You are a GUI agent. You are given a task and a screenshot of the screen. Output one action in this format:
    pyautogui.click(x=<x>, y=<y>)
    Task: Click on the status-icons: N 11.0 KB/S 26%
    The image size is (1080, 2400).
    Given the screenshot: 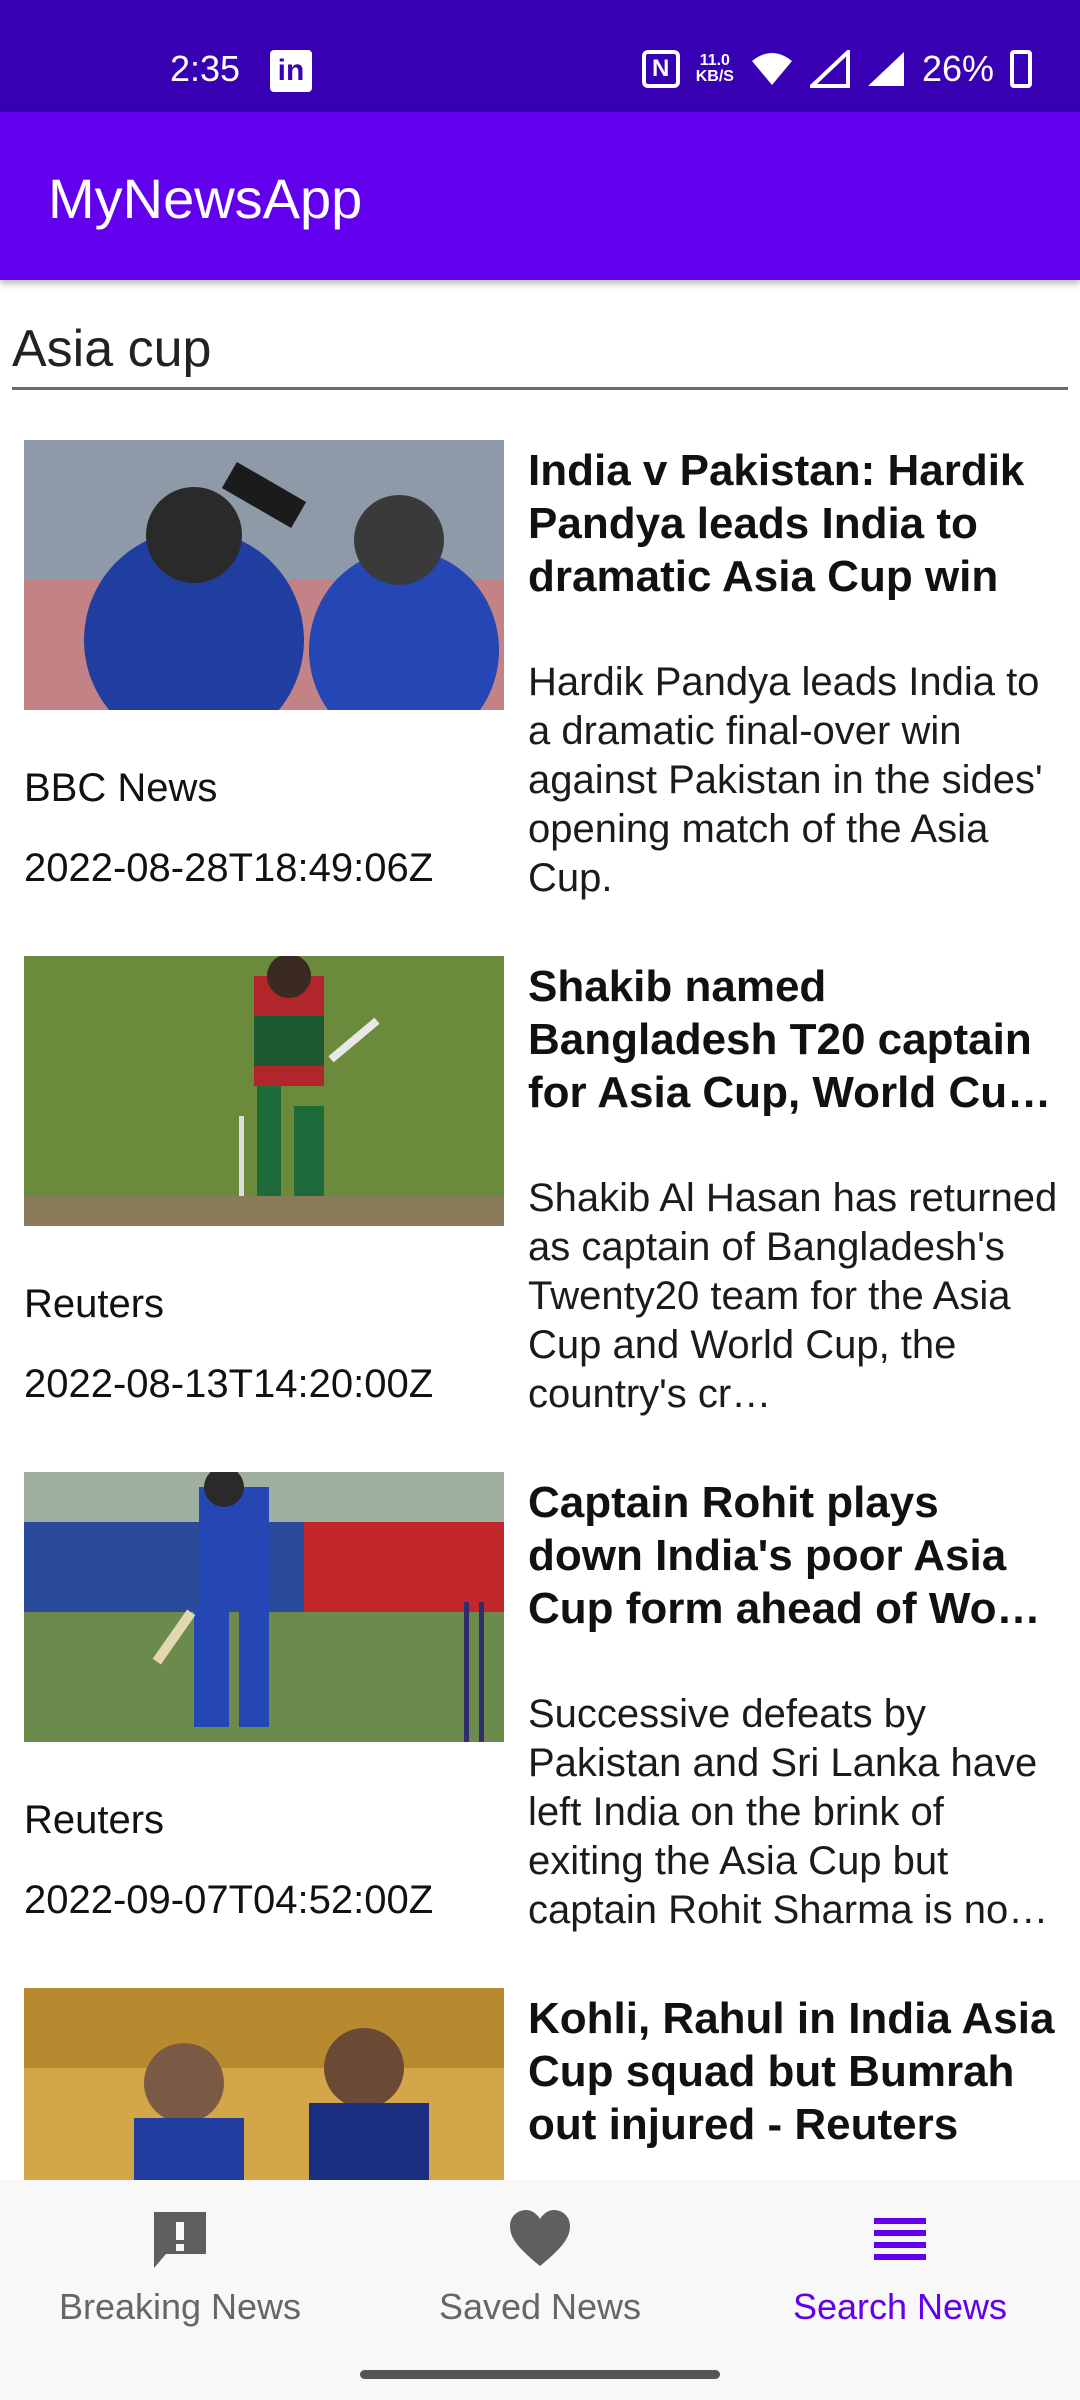 What is the action you would take?
    pyautogui.click(x=836, y=69)
    